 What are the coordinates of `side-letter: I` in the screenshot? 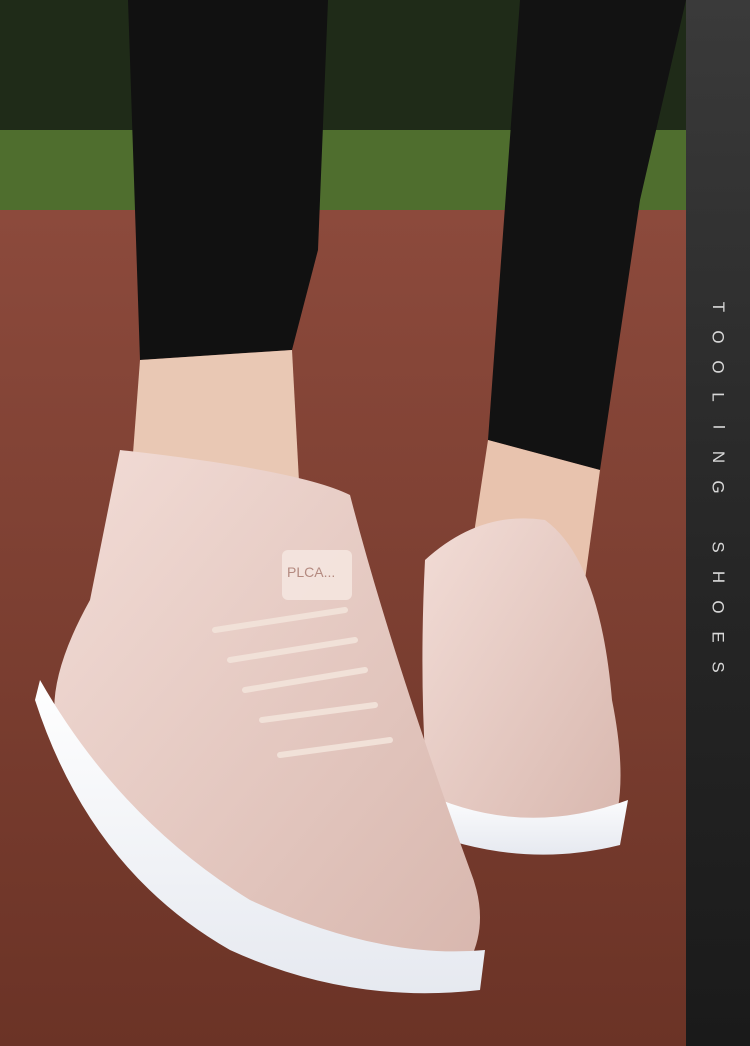 It's located at (718, 427).